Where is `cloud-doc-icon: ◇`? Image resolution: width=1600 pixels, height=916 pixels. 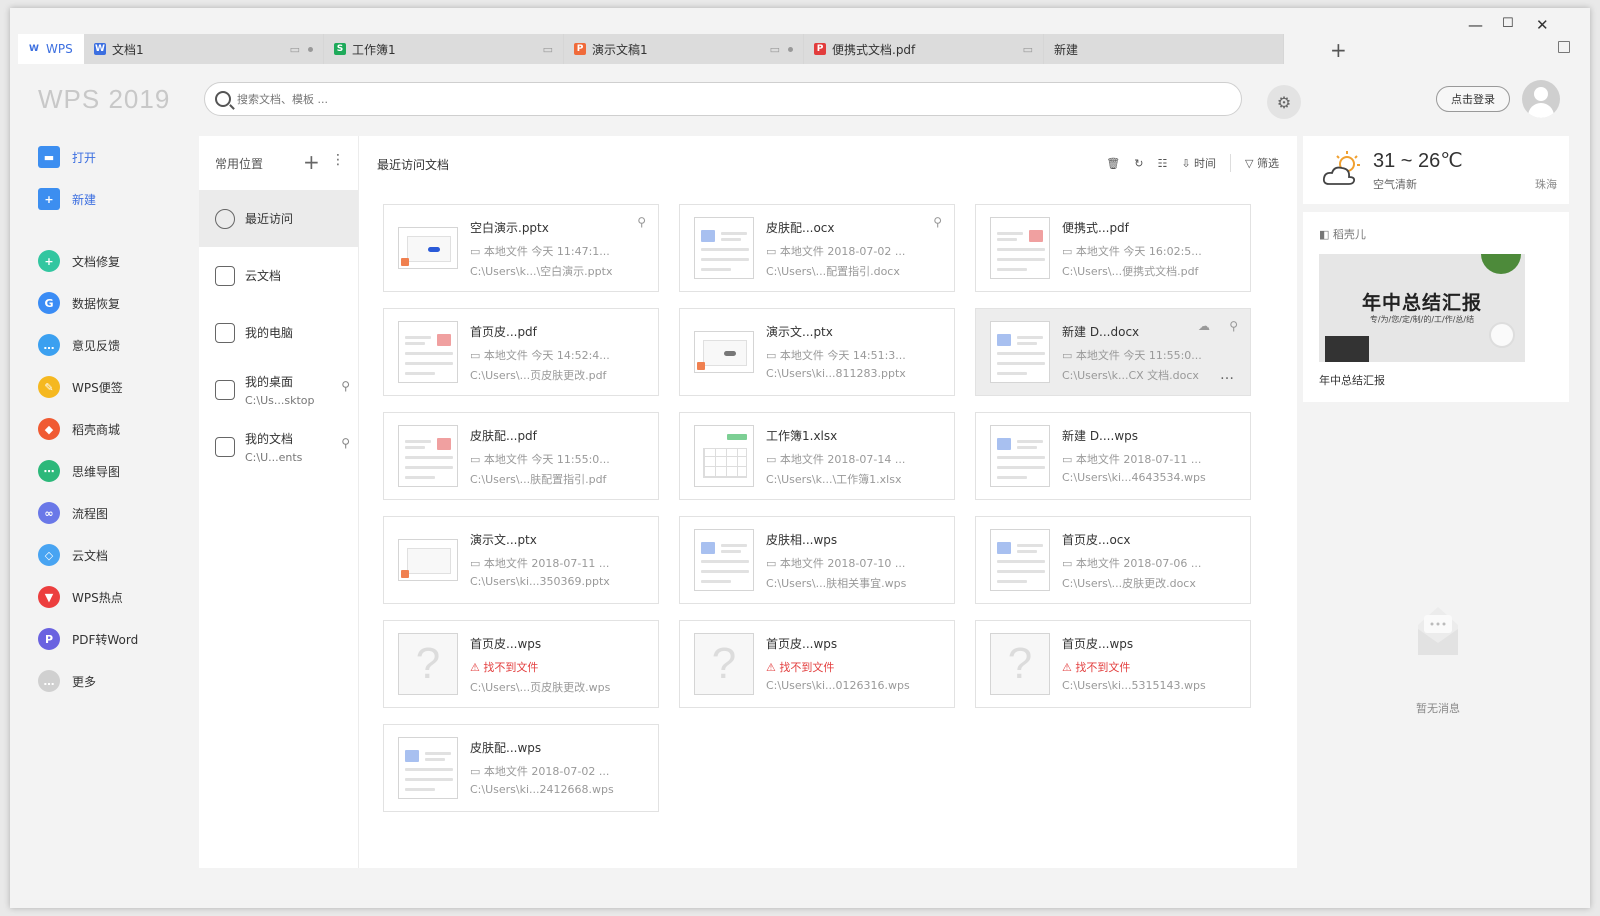 cloud-doc-icon: ◇ is located at coordinates (49, 555).